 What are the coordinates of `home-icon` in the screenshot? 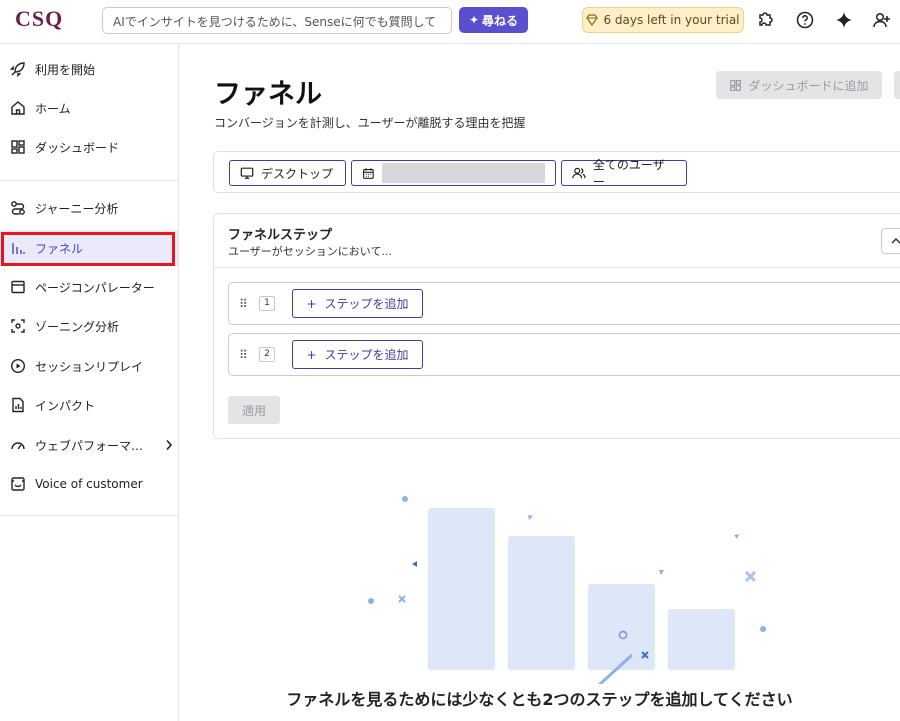 It's located at (18, 108).